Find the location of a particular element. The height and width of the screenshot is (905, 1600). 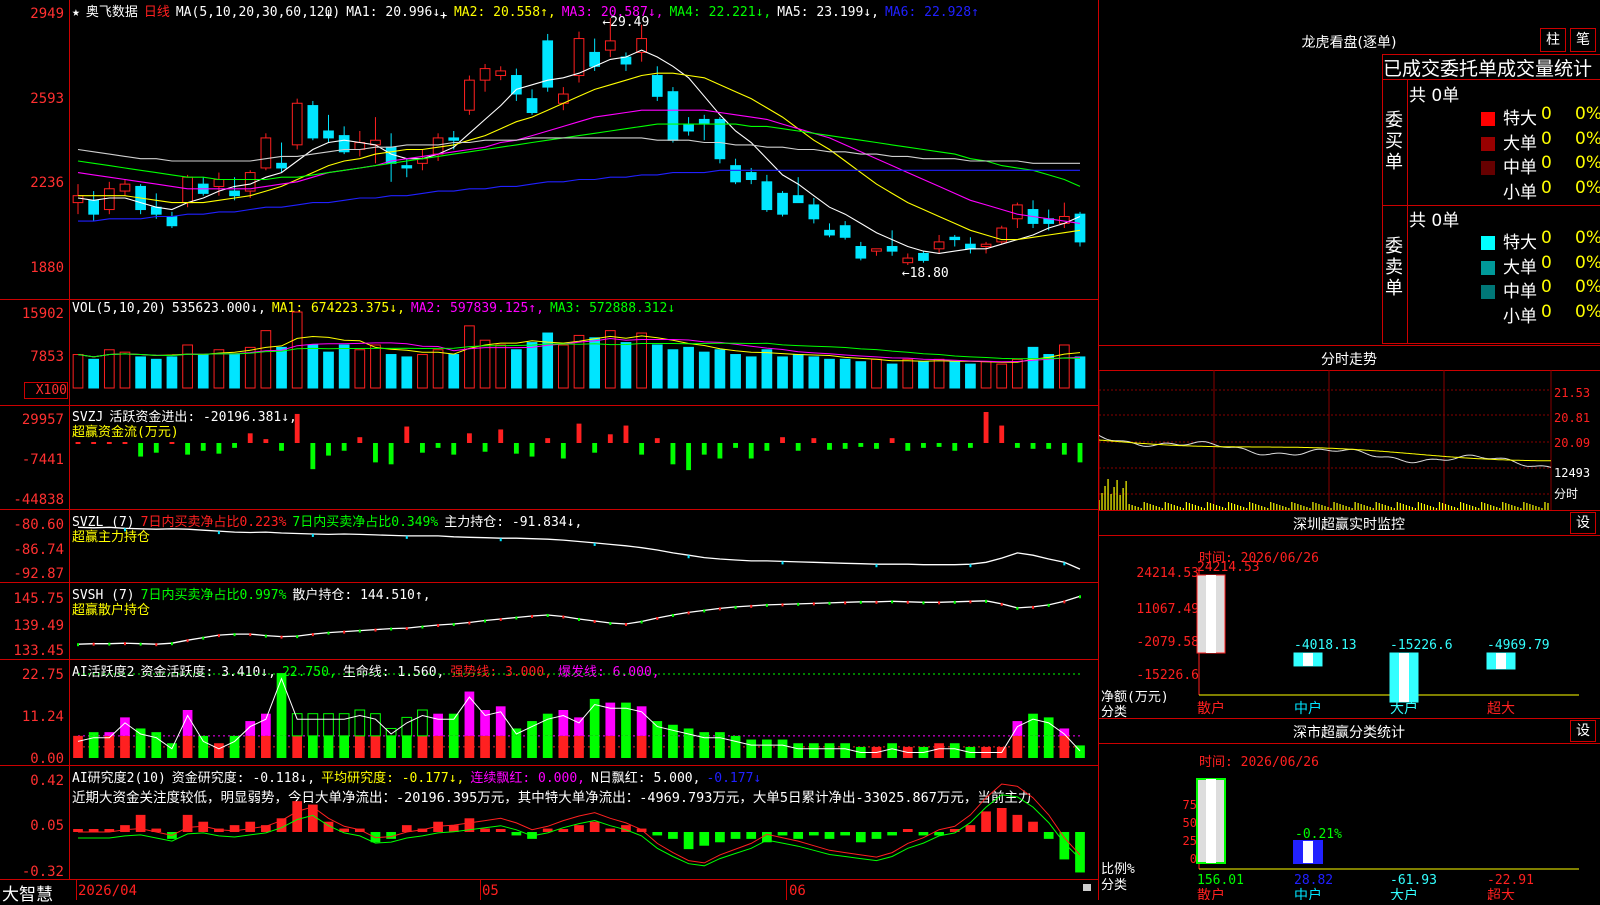

intraday-chart: 21.53 20.81 20.09 12493 分时 is located at coordinates (1349, 440).